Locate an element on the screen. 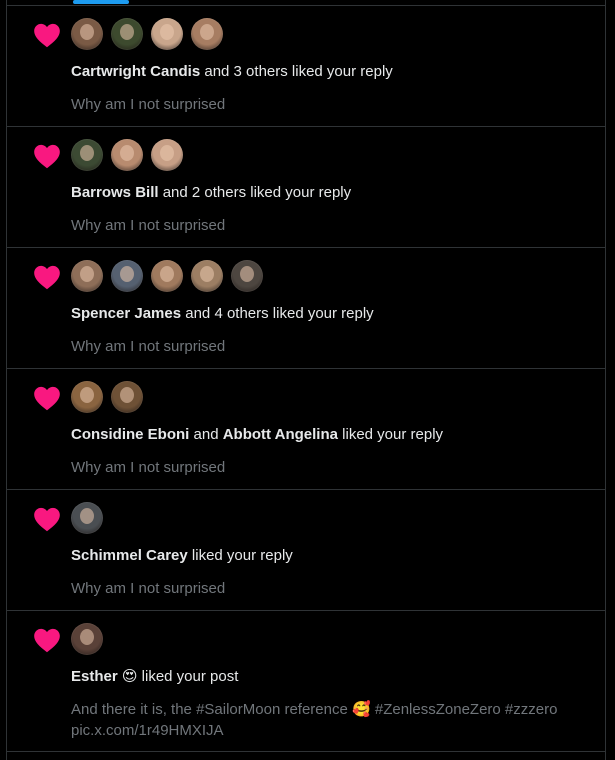  notification-text: Schimmel Carey liked your reply is located at coordinates (182, 556).